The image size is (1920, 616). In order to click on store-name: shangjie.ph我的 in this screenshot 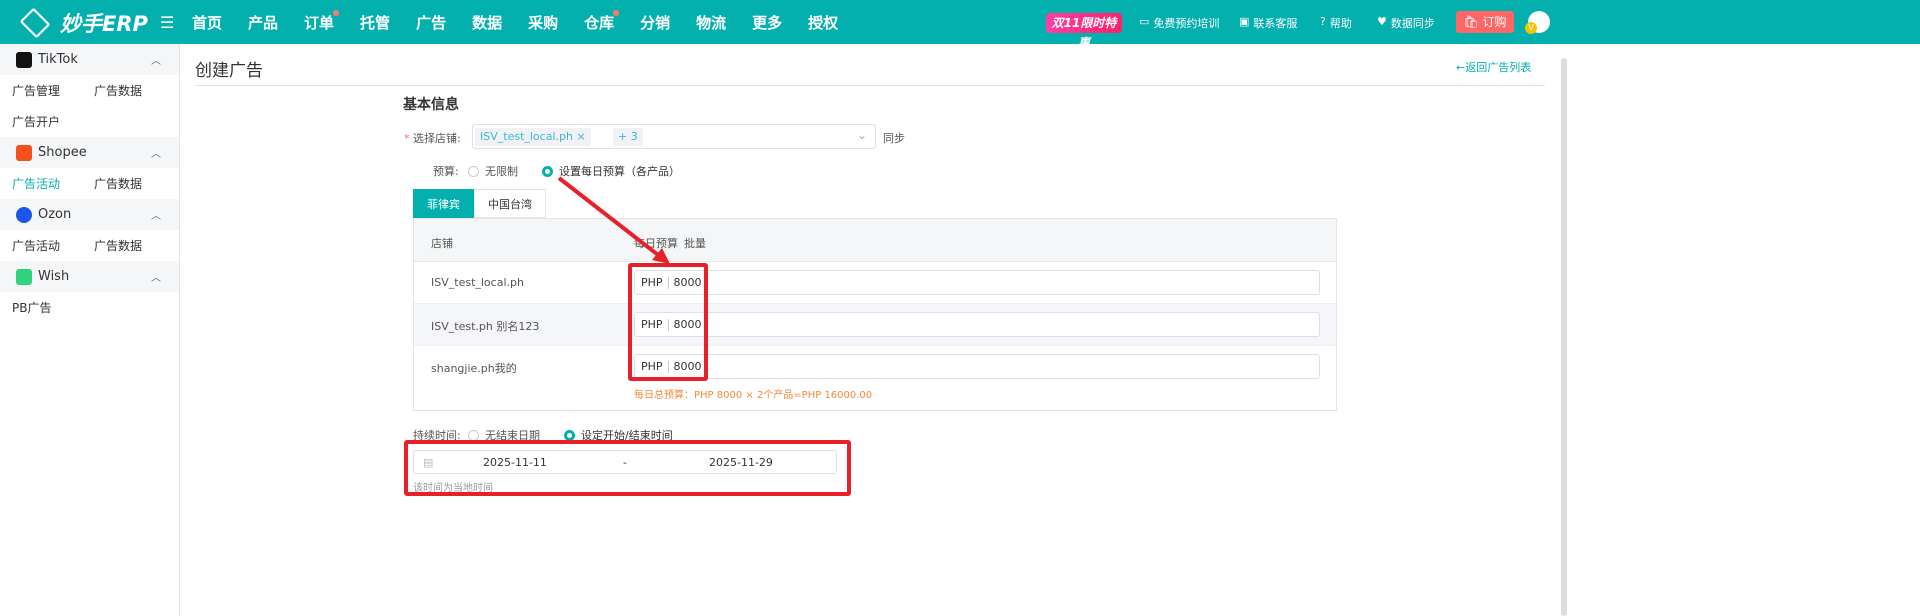, I will do `click(474, 368)`.